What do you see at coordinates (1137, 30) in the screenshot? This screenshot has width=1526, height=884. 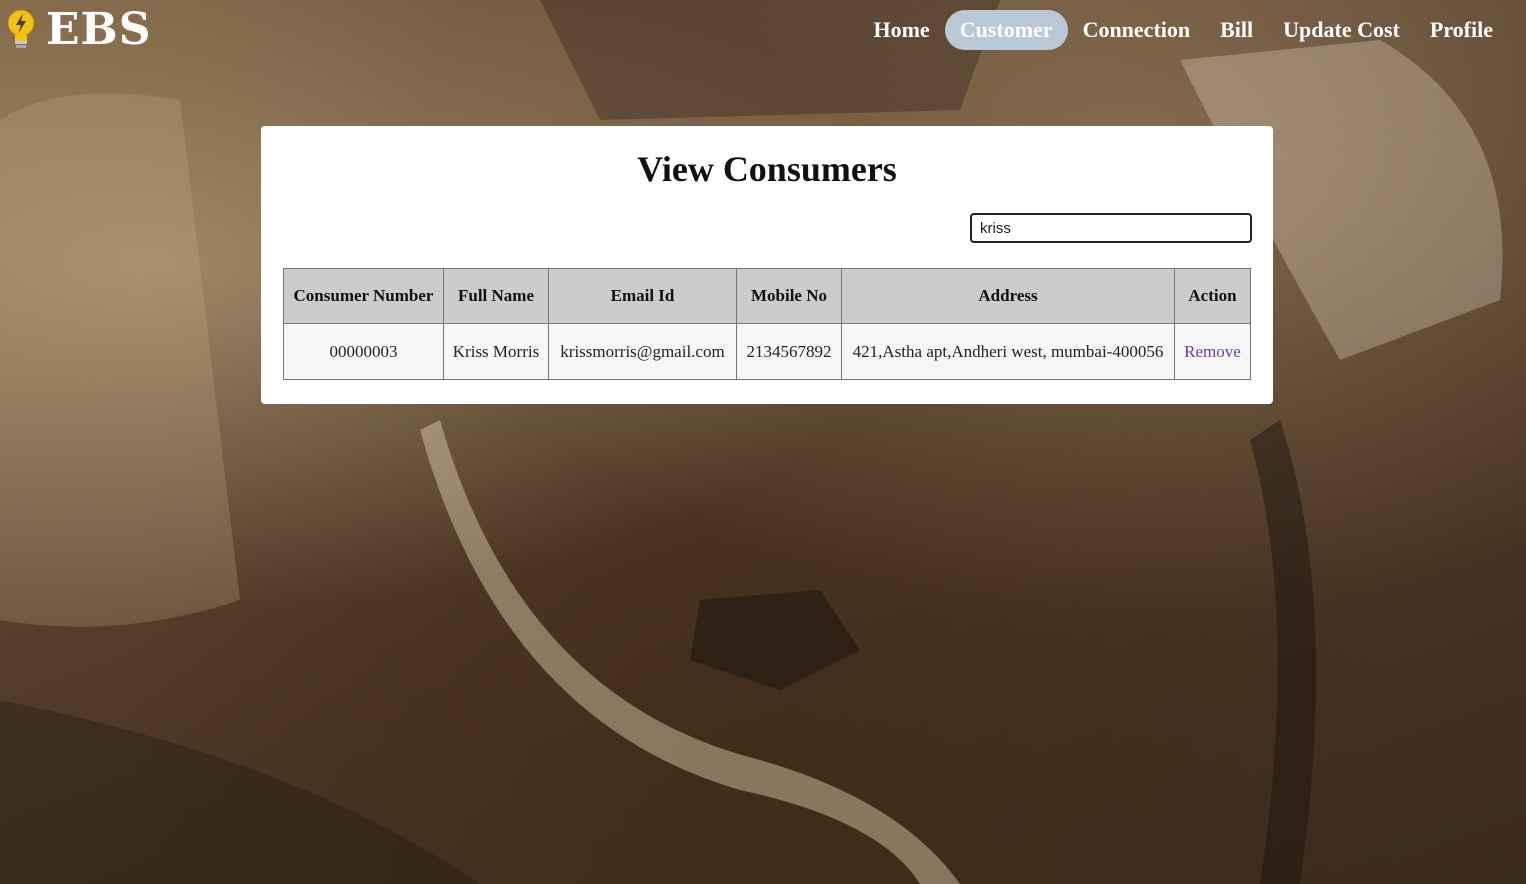 I see `nav-connection: Connection` at bounding box center [1137, 30].